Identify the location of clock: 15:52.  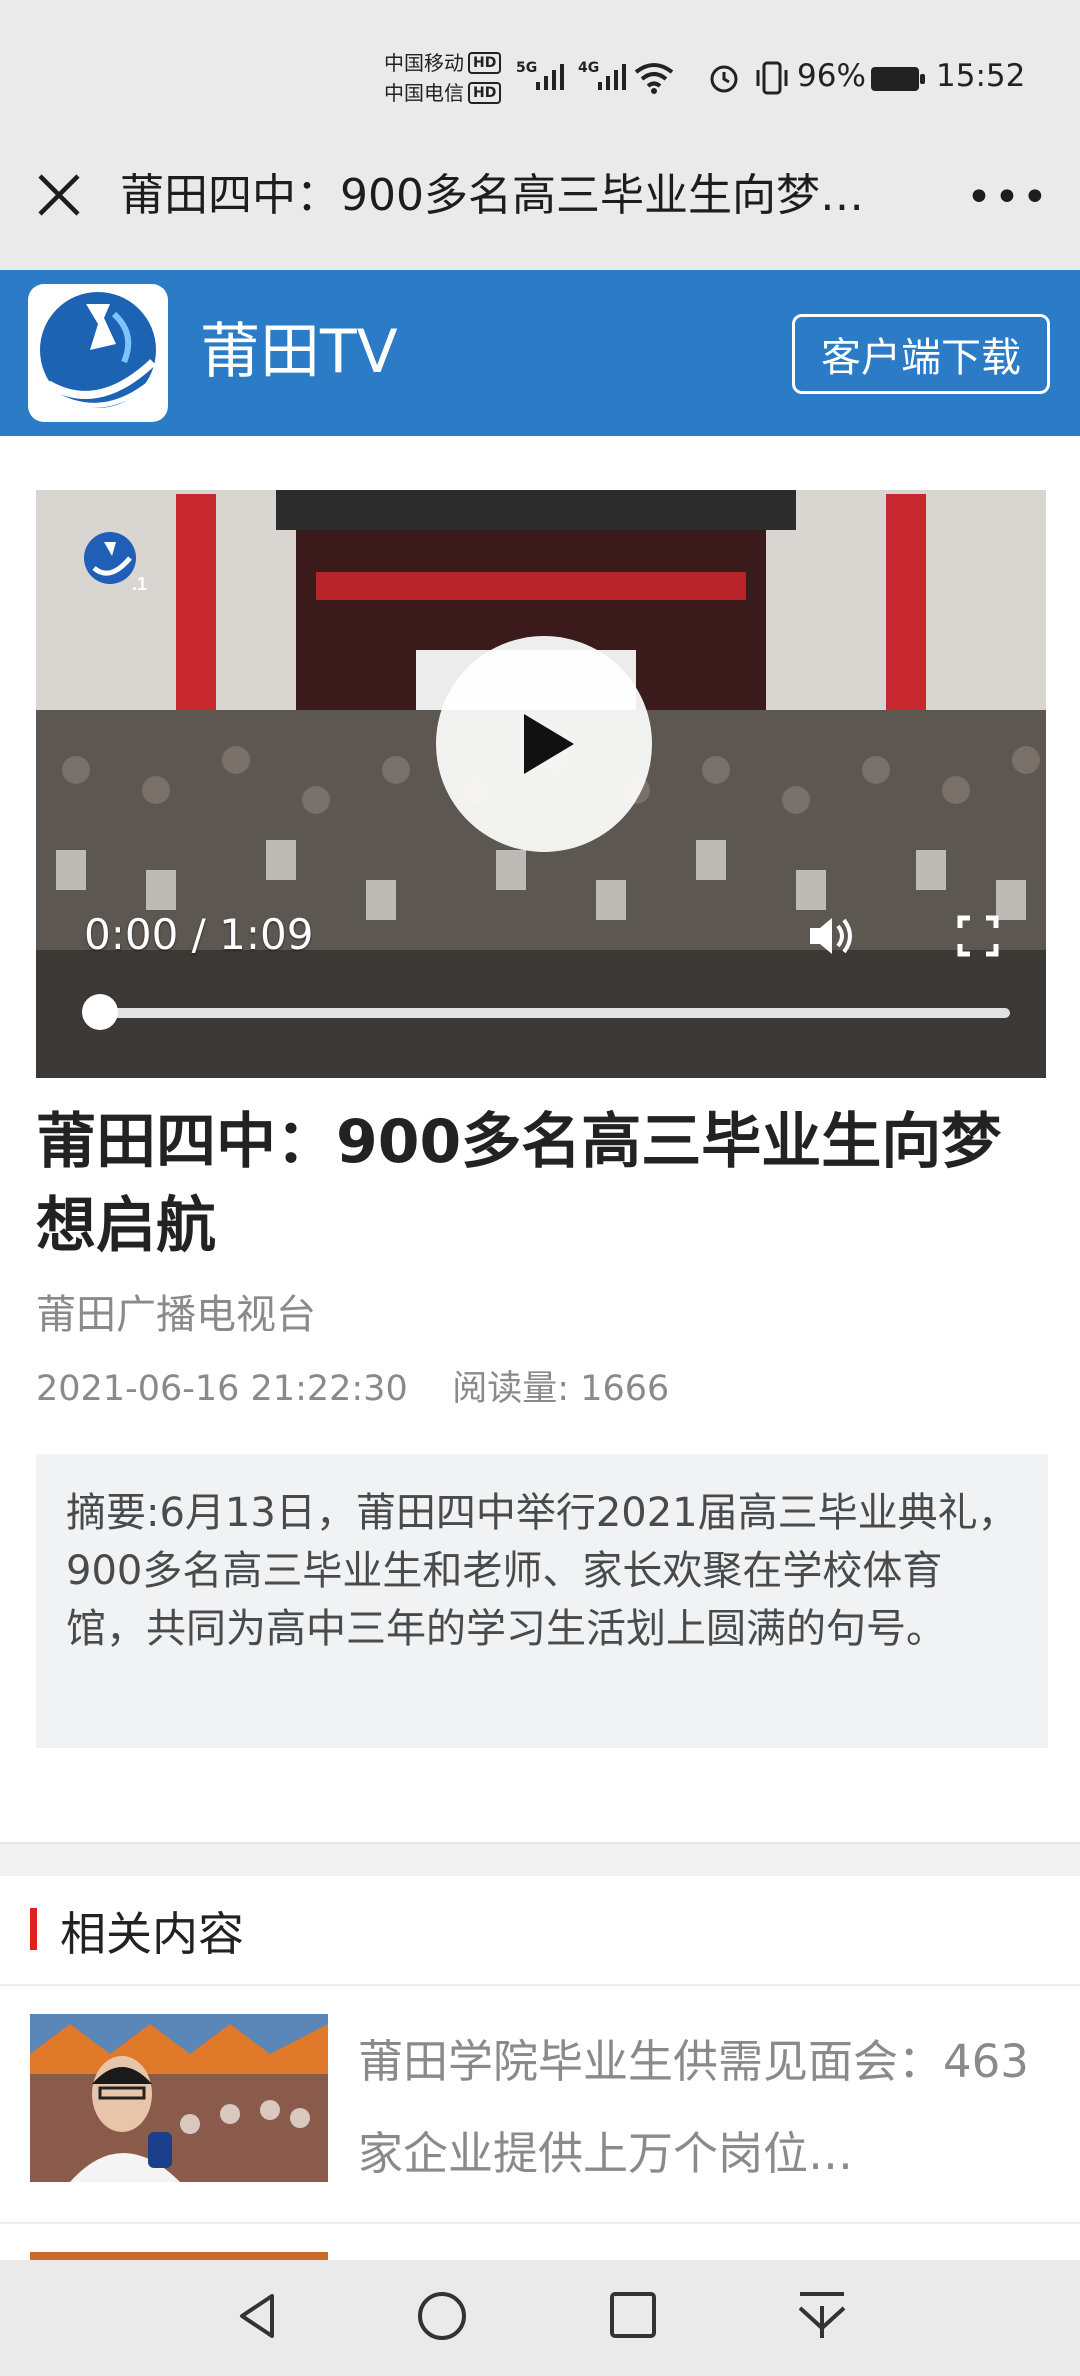
(981, 76).